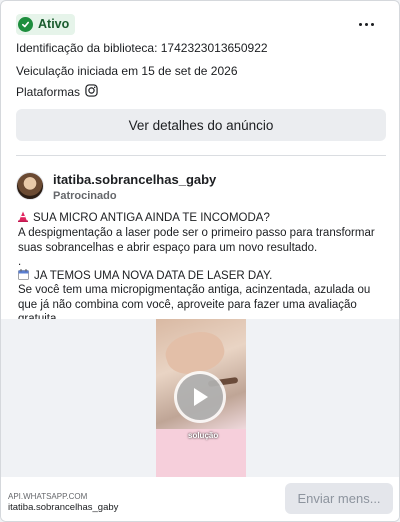 The image size is (400, 522). I want to click on footer-page-name: itatiba.sobrancelhas_gaby, so click(63, 507).